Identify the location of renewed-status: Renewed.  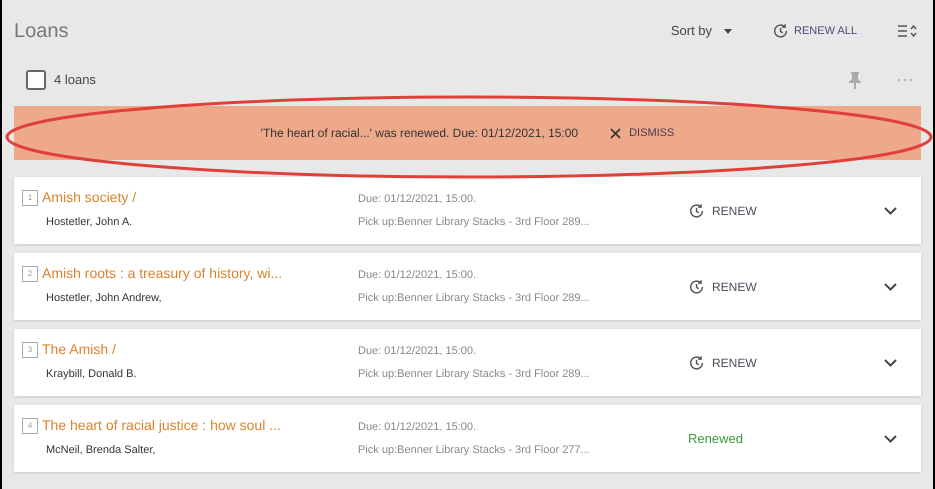
(715, 438).